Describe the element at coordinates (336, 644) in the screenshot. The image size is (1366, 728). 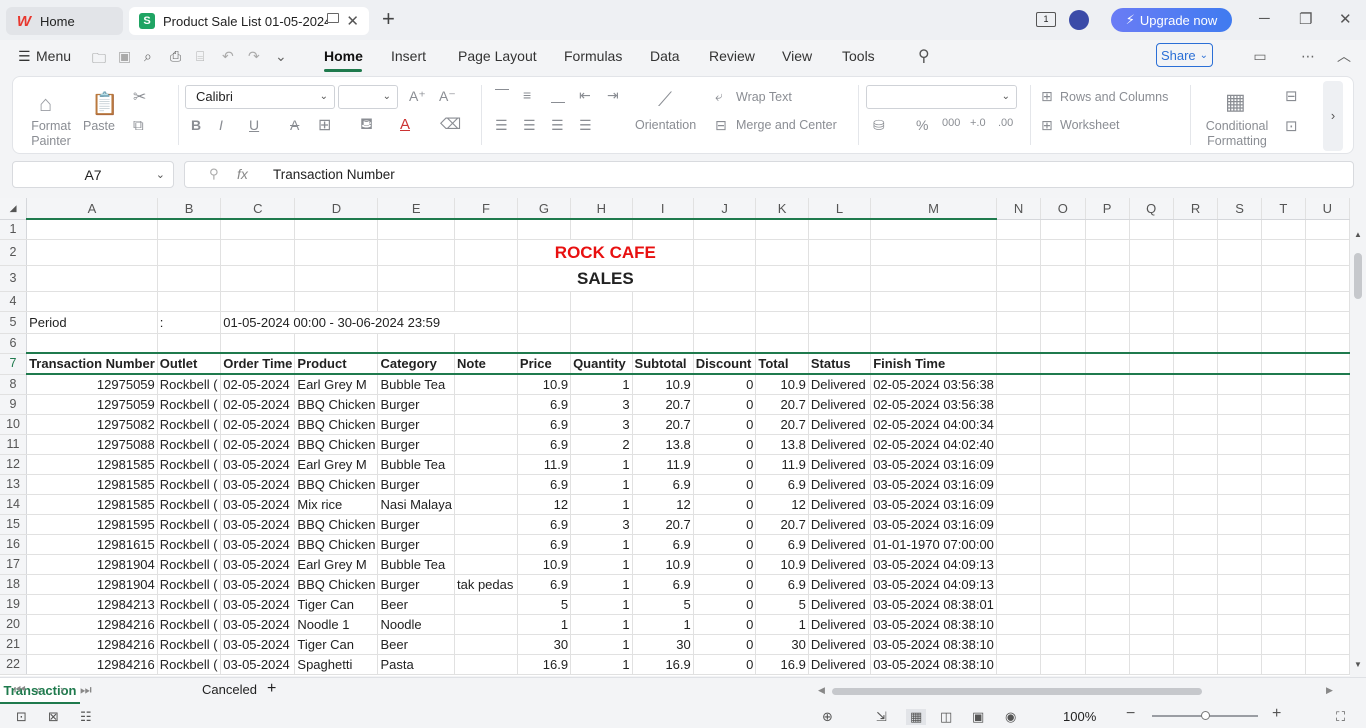
I see `table-cell: Tiger Can` at that location.